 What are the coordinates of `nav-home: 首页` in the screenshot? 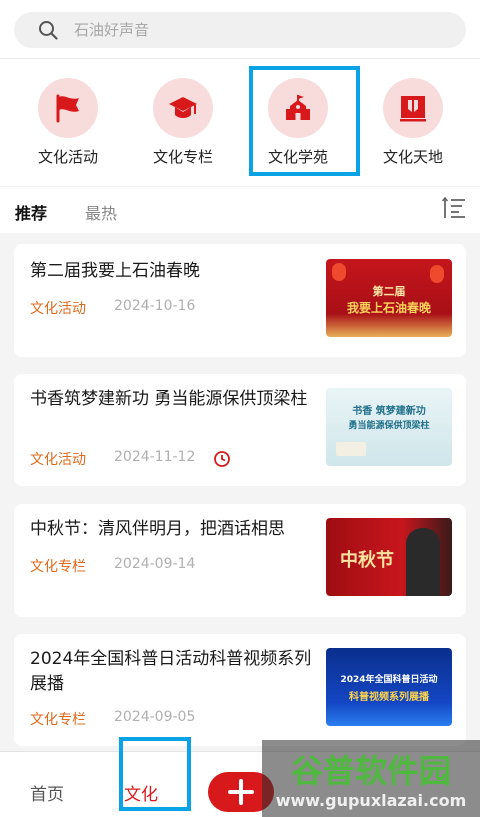 It's located at (47, 792).